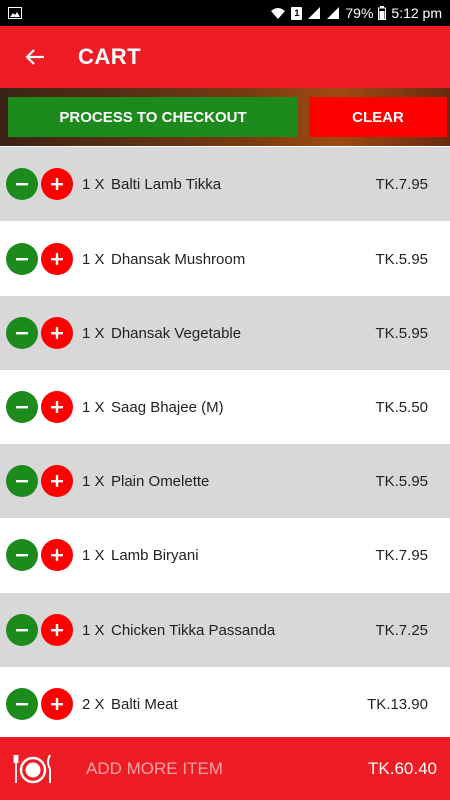 Image resolution: width=450 pixels, height=800 pixels. What do you see at coordinates (15, 13) in the screenshot?
I see `image-notification-icon` at bounding box center [15, 13].